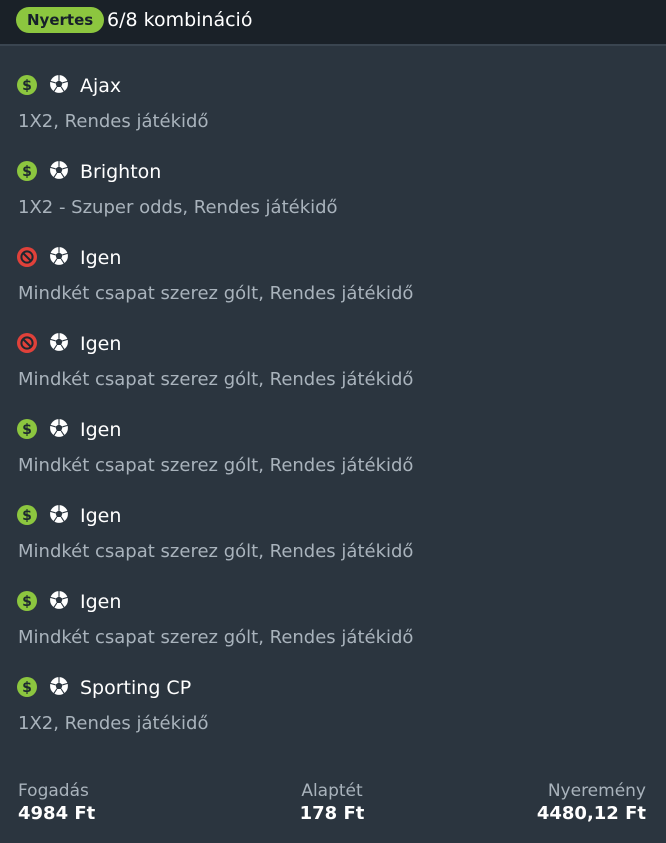 The width and height of the screenshot is (666, 843). Describe the element at coordinates (57, 813) in the screenshot. I see `stake-value: 4984 Ft` at that location.